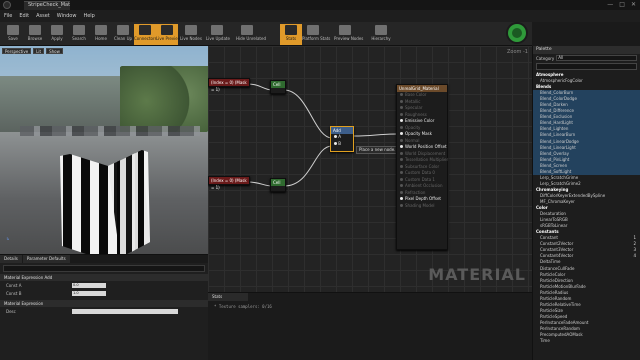 This screenshot has height=360, width=640. I want to click on menu-window: Window, so click(67, 16).